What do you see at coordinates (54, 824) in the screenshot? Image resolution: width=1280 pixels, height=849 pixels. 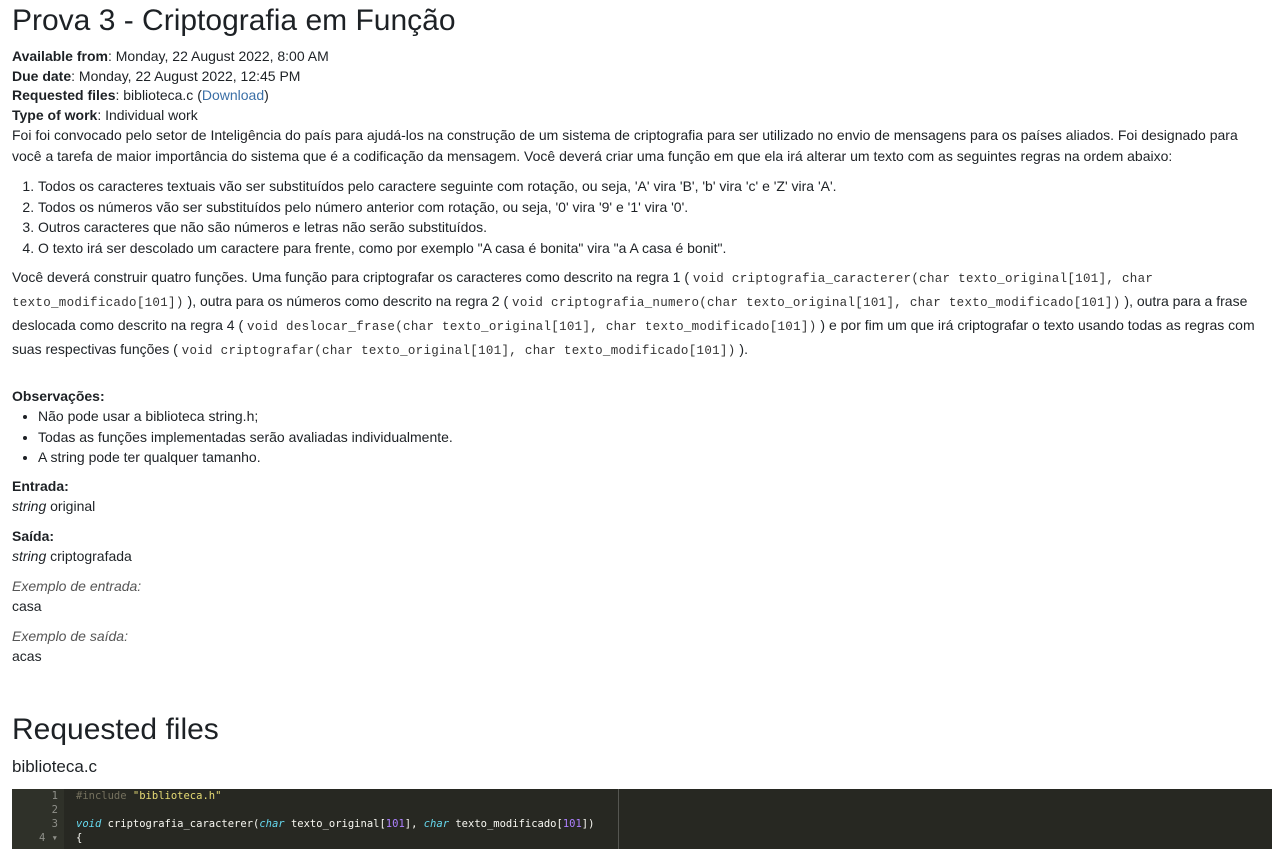 I see `line-number: 3` at bounding box center [54, 824].